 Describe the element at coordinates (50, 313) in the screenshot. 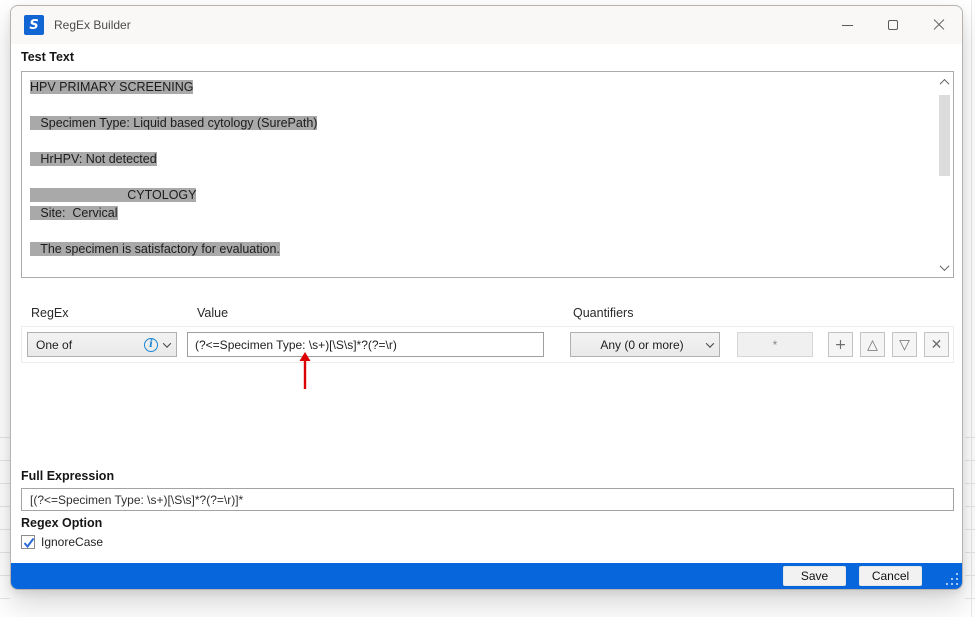

I see `regex-column-label: RegEx` at that location.